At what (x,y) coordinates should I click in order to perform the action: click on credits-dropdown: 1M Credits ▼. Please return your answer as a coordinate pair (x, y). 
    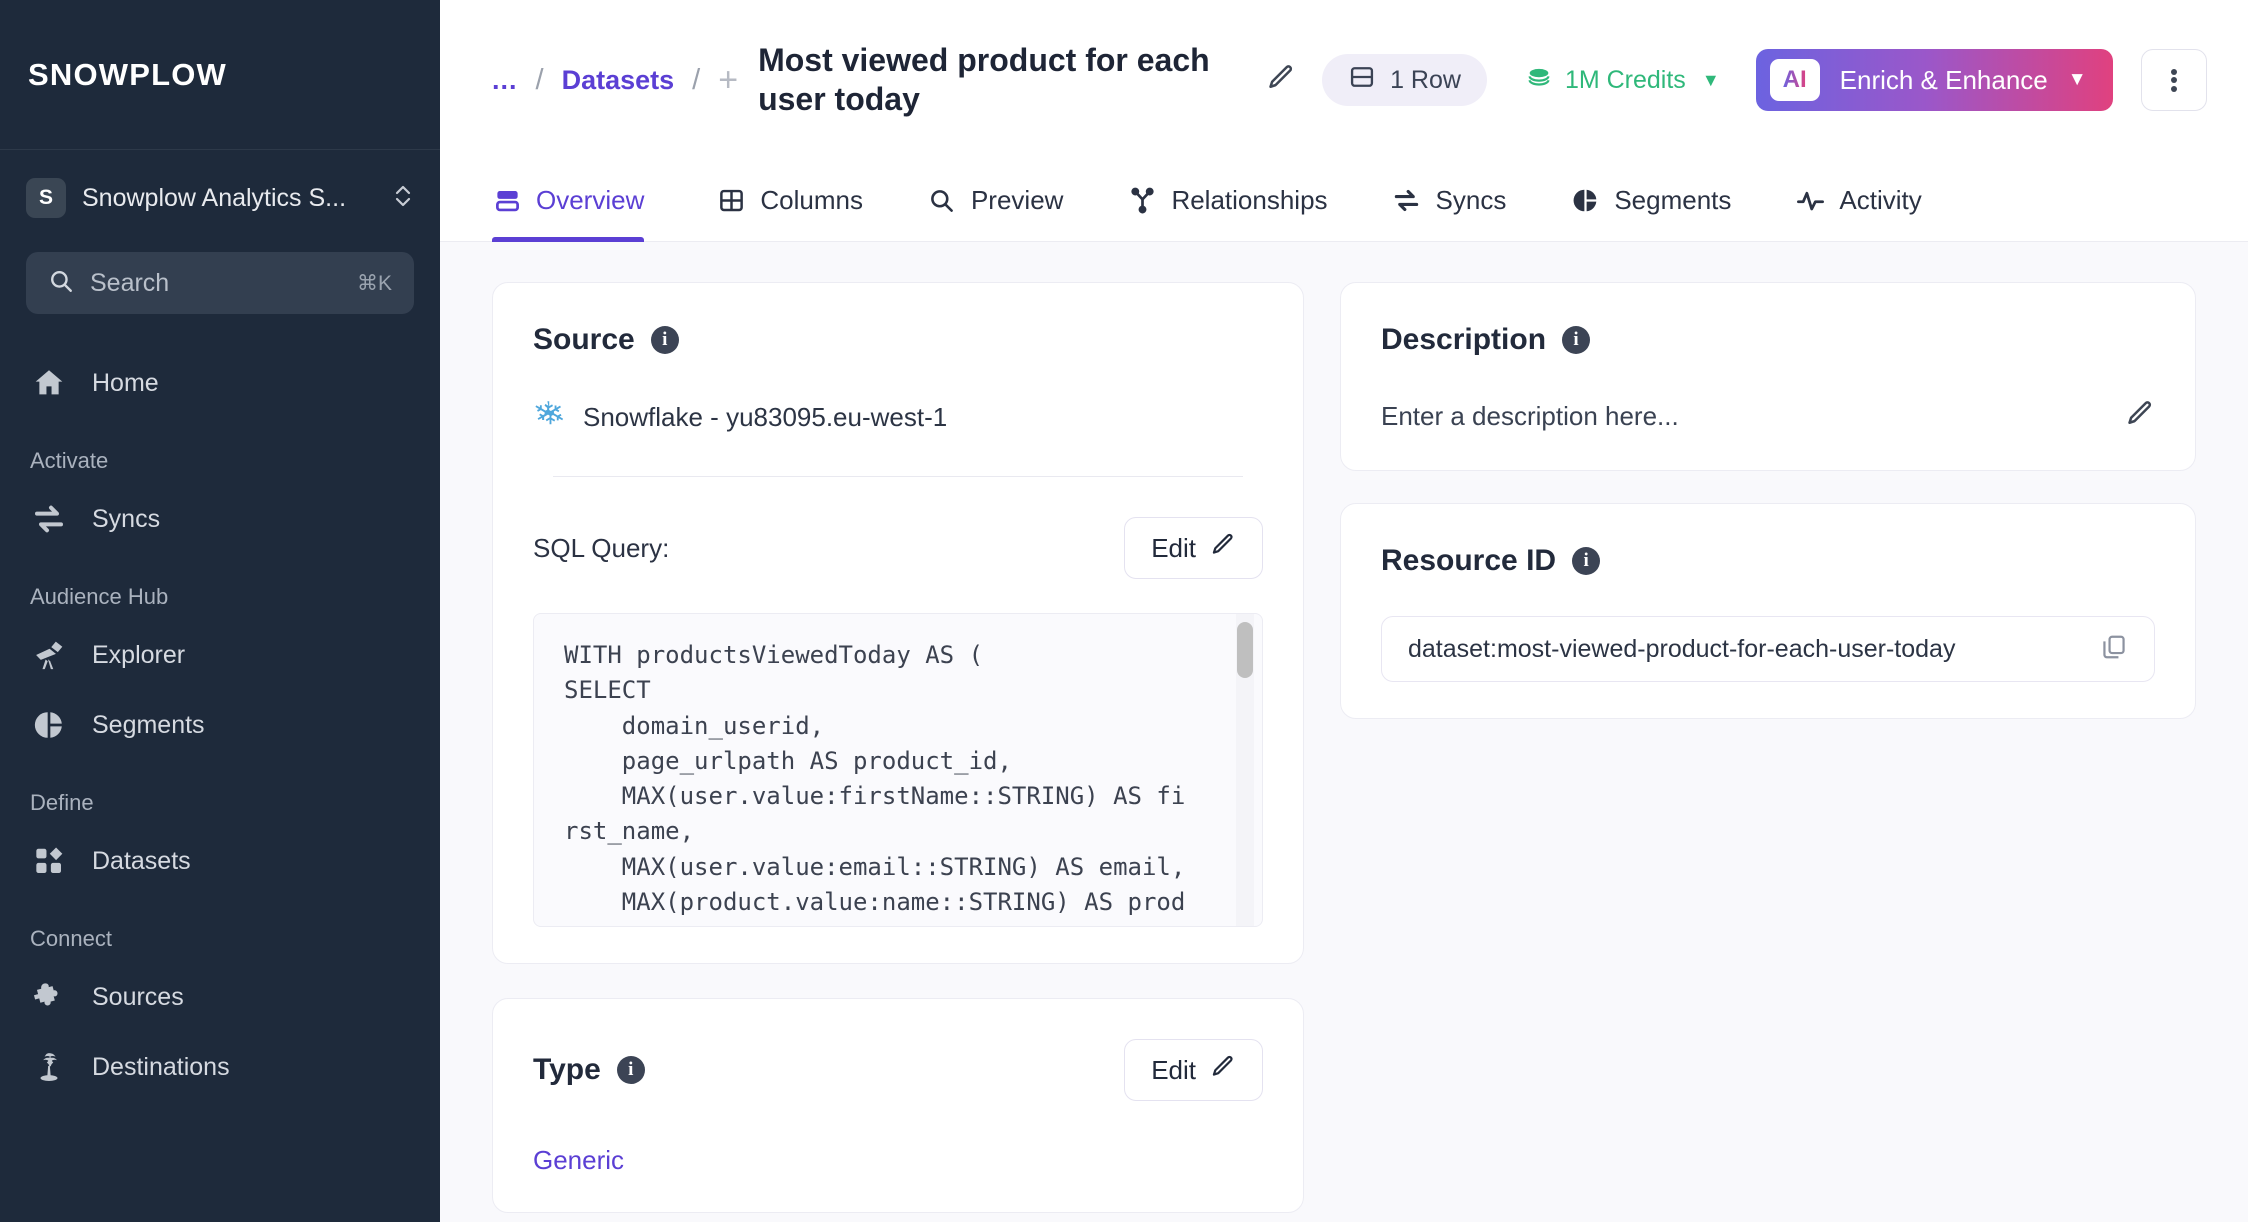
    Looking at the image, I should click on (1622, 80).